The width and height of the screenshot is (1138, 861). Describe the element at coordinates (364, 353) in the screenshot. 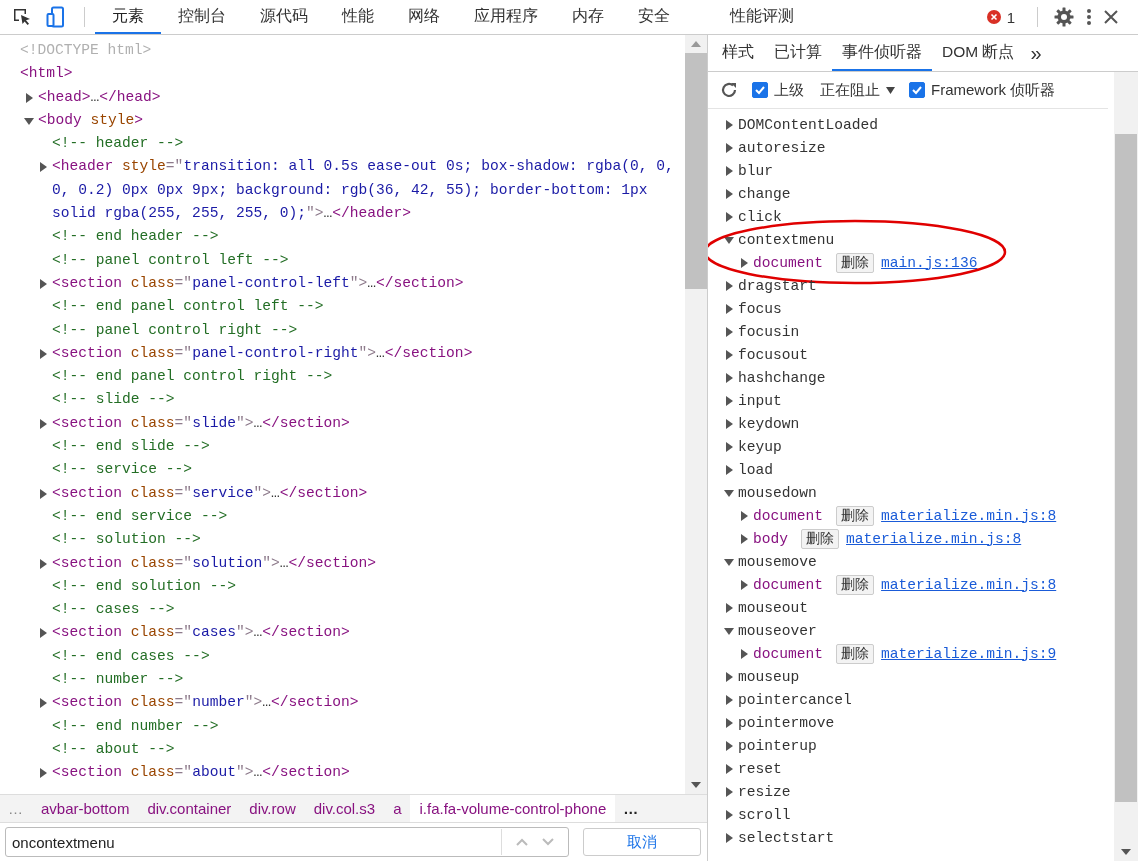

I see `code-line: <section class="panel-control-right">…</section>` at that location.